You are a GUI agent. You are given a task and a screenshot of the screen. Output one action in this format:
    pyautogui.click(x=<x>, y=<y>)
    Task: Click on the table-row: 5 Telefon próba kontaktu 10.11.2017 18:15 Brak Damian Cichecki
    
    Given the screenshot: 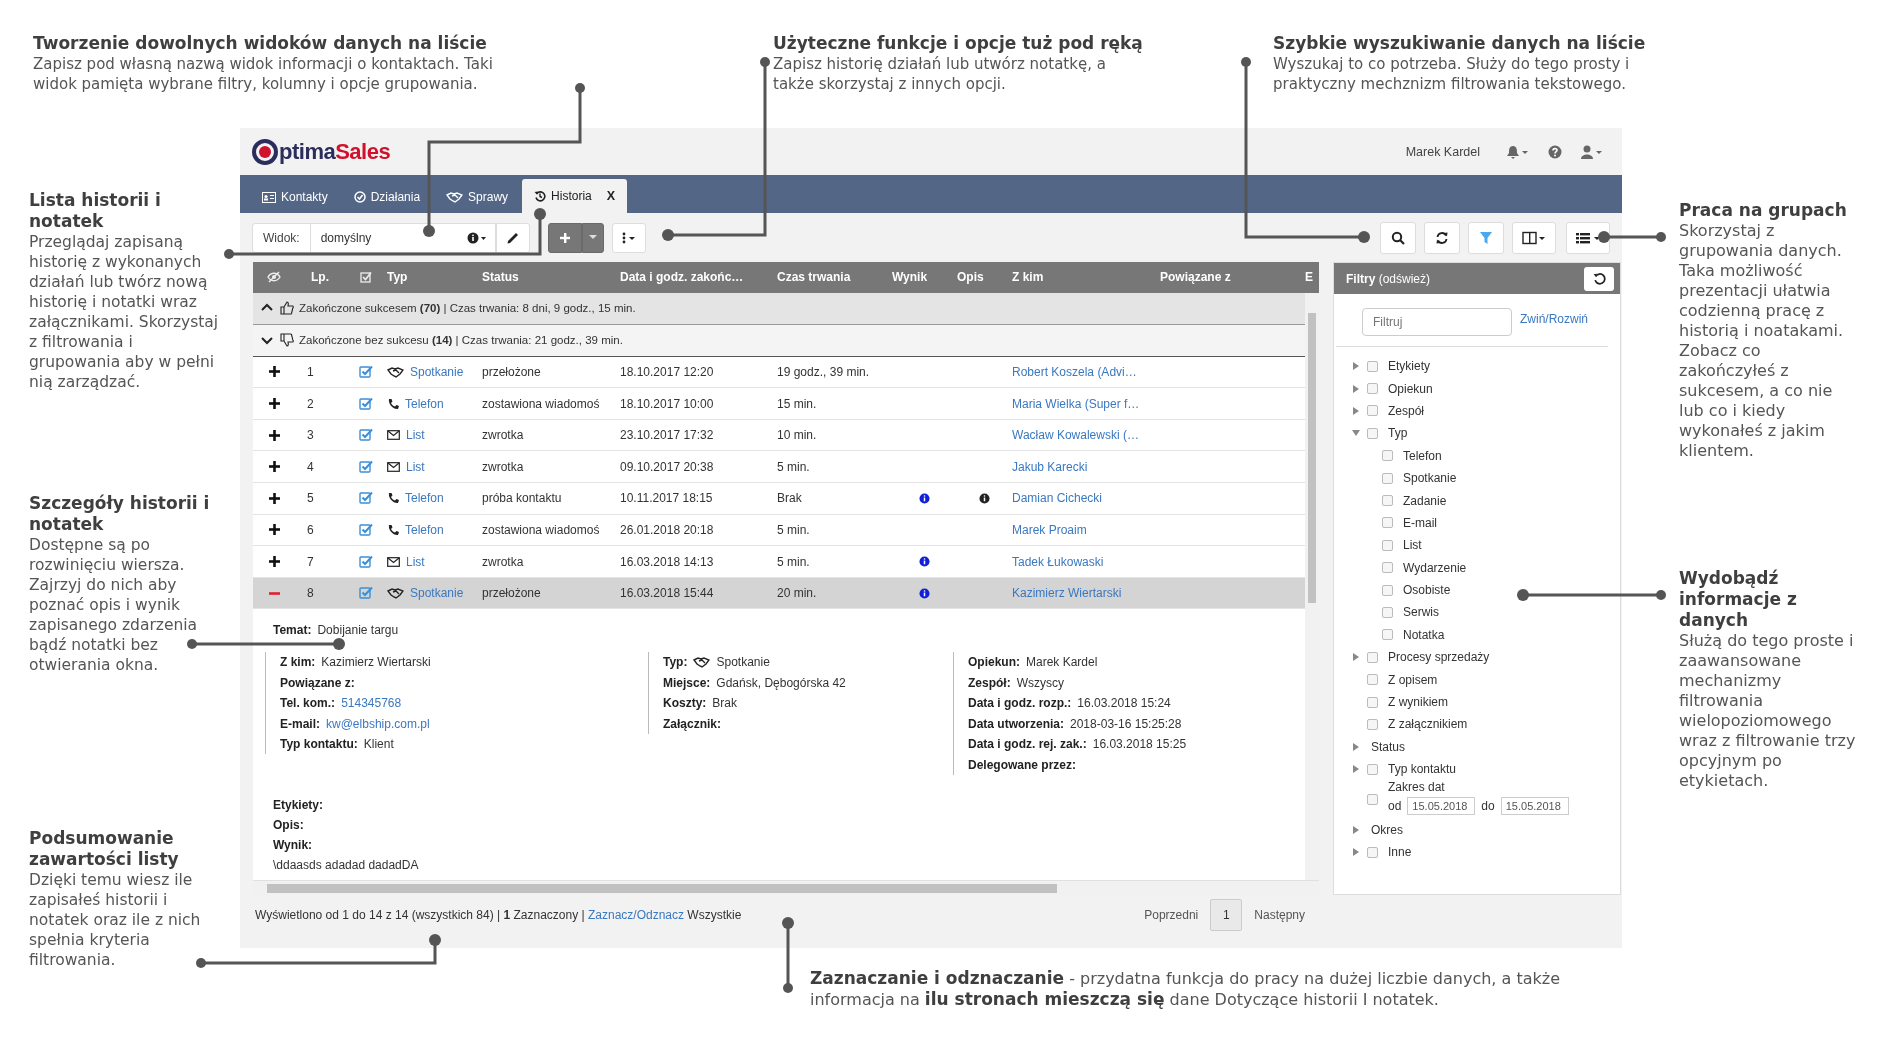 What is the action you would take?
    pyautogui.click(x=779, y=499)
    